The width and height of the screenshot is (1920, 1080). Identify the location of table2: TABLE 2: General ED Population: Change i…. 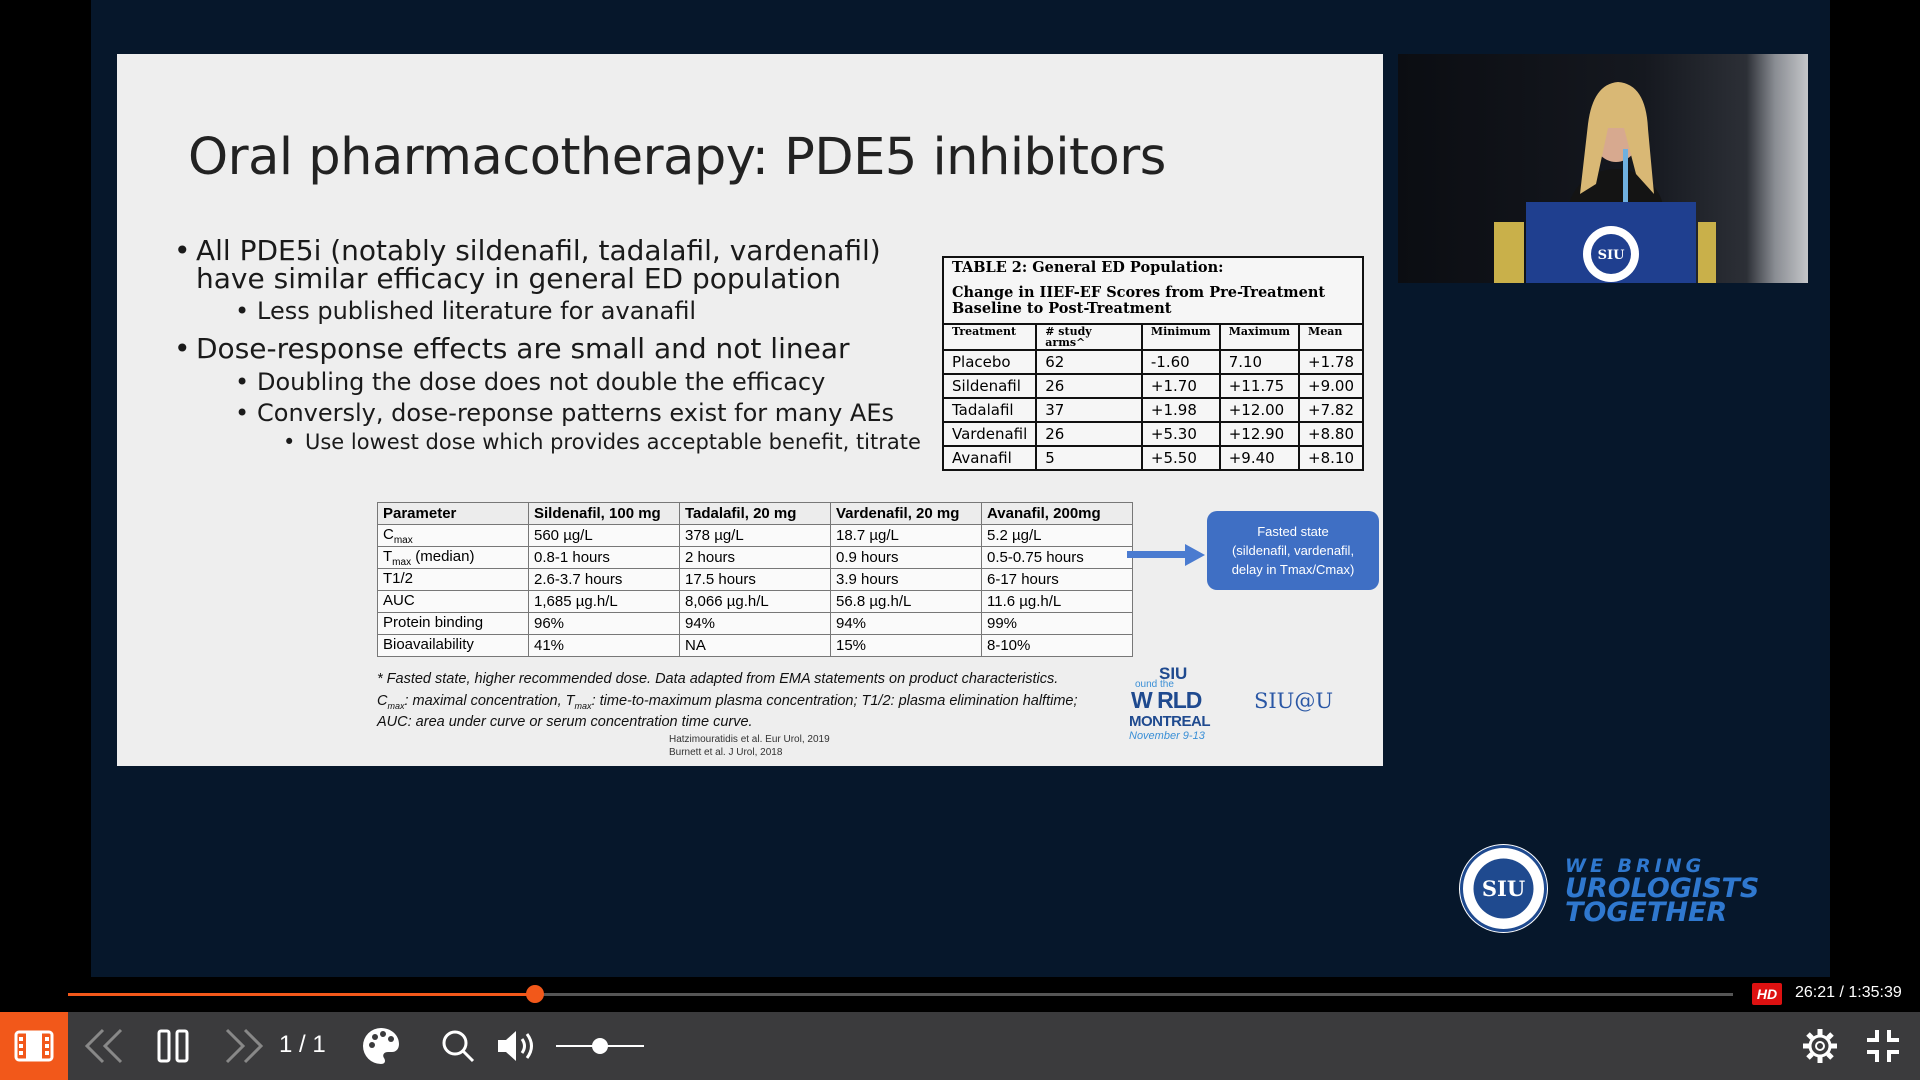
(1153, 363).